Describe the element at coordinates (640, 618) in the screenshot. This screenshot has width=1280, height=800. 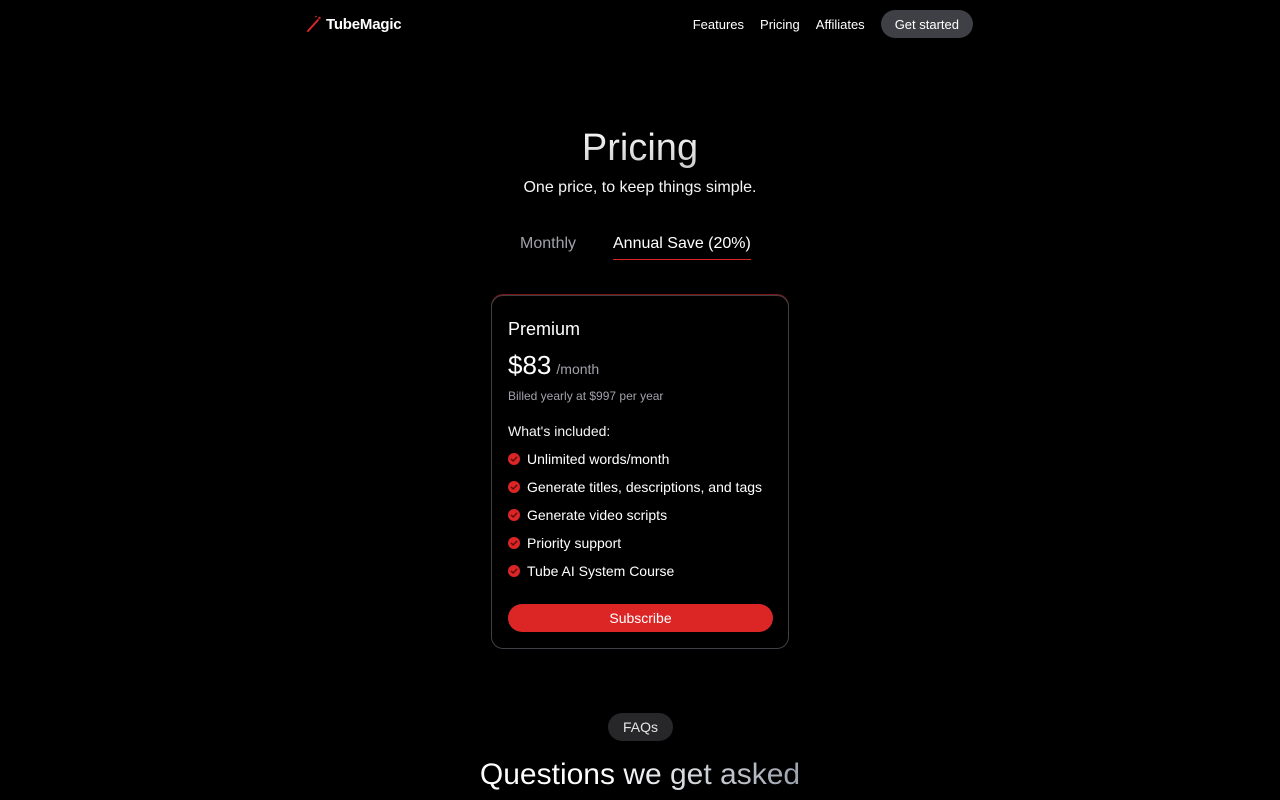
I see `subscribe-button: Subscribe` at that location.